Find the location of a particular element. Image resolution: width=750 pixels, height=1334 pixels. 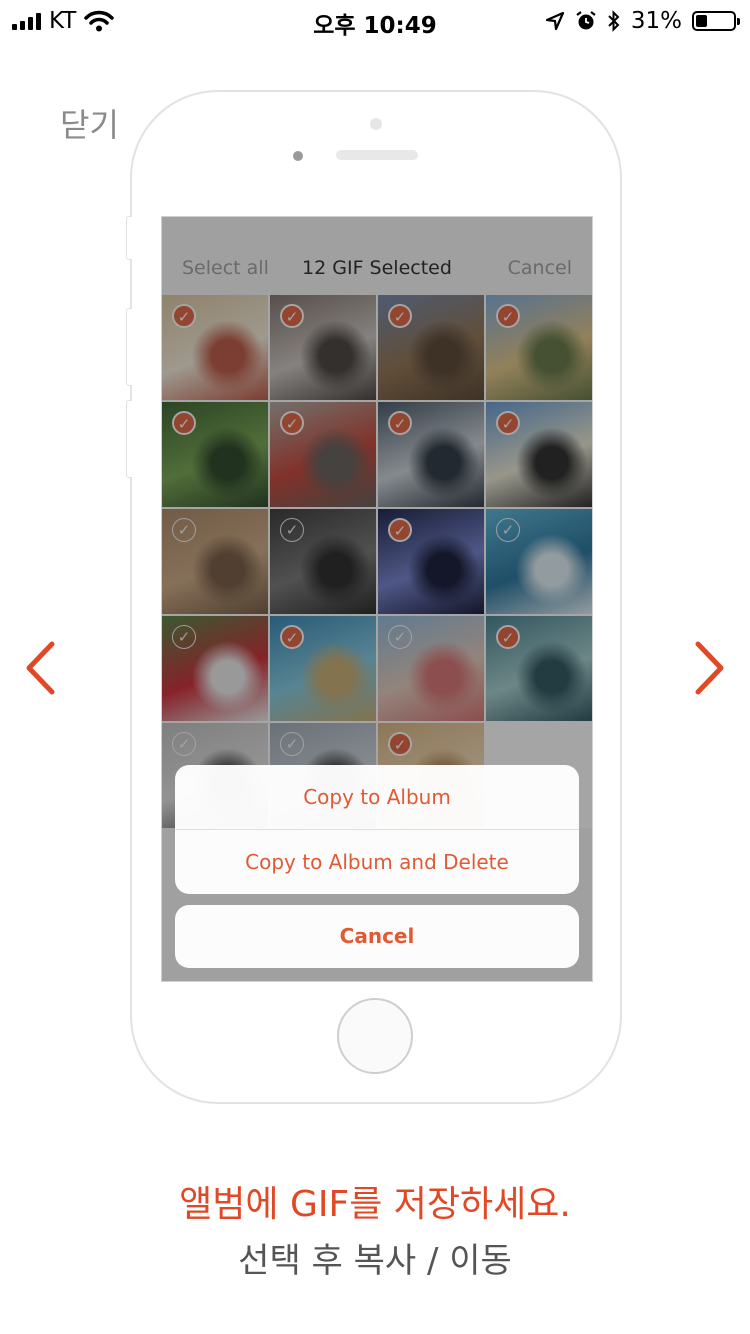

cancel-button: Cancel is located at coordinates (377, 936).